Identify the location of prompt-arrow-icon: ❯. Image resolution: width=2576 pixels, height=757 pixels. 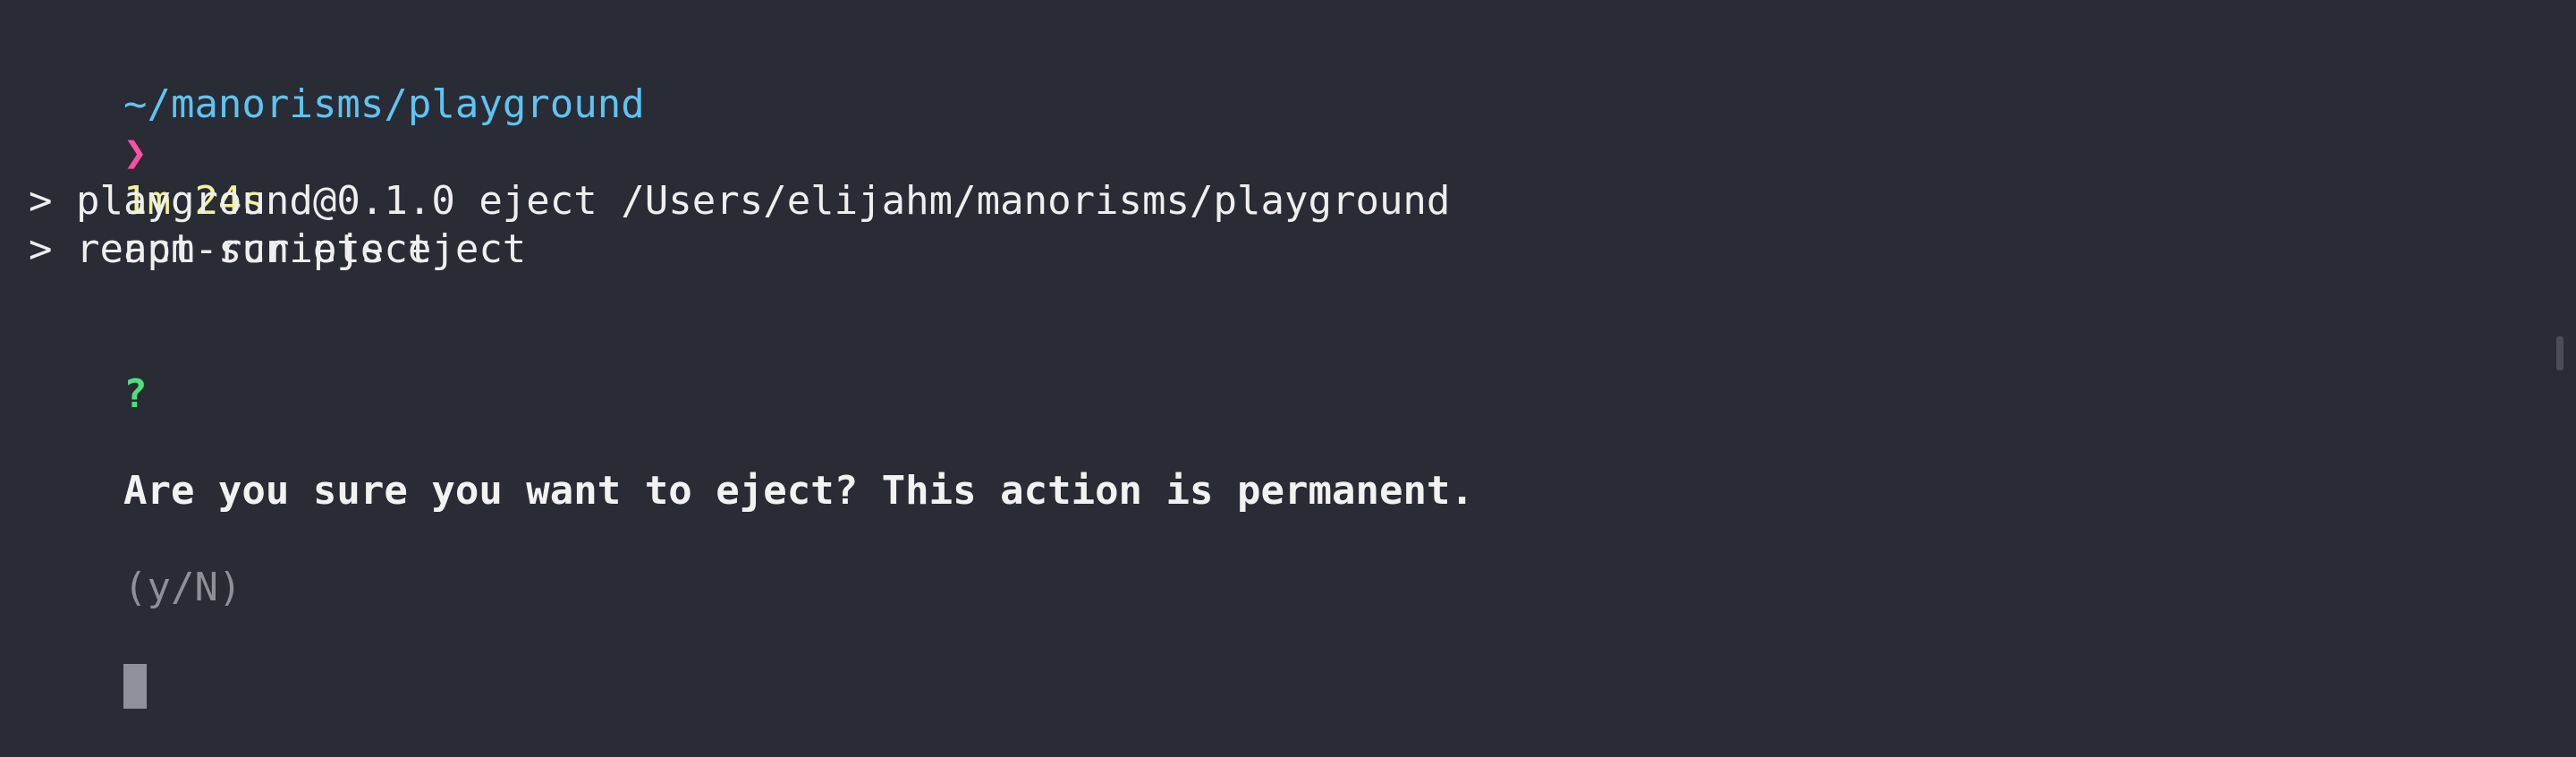
(135, 152).